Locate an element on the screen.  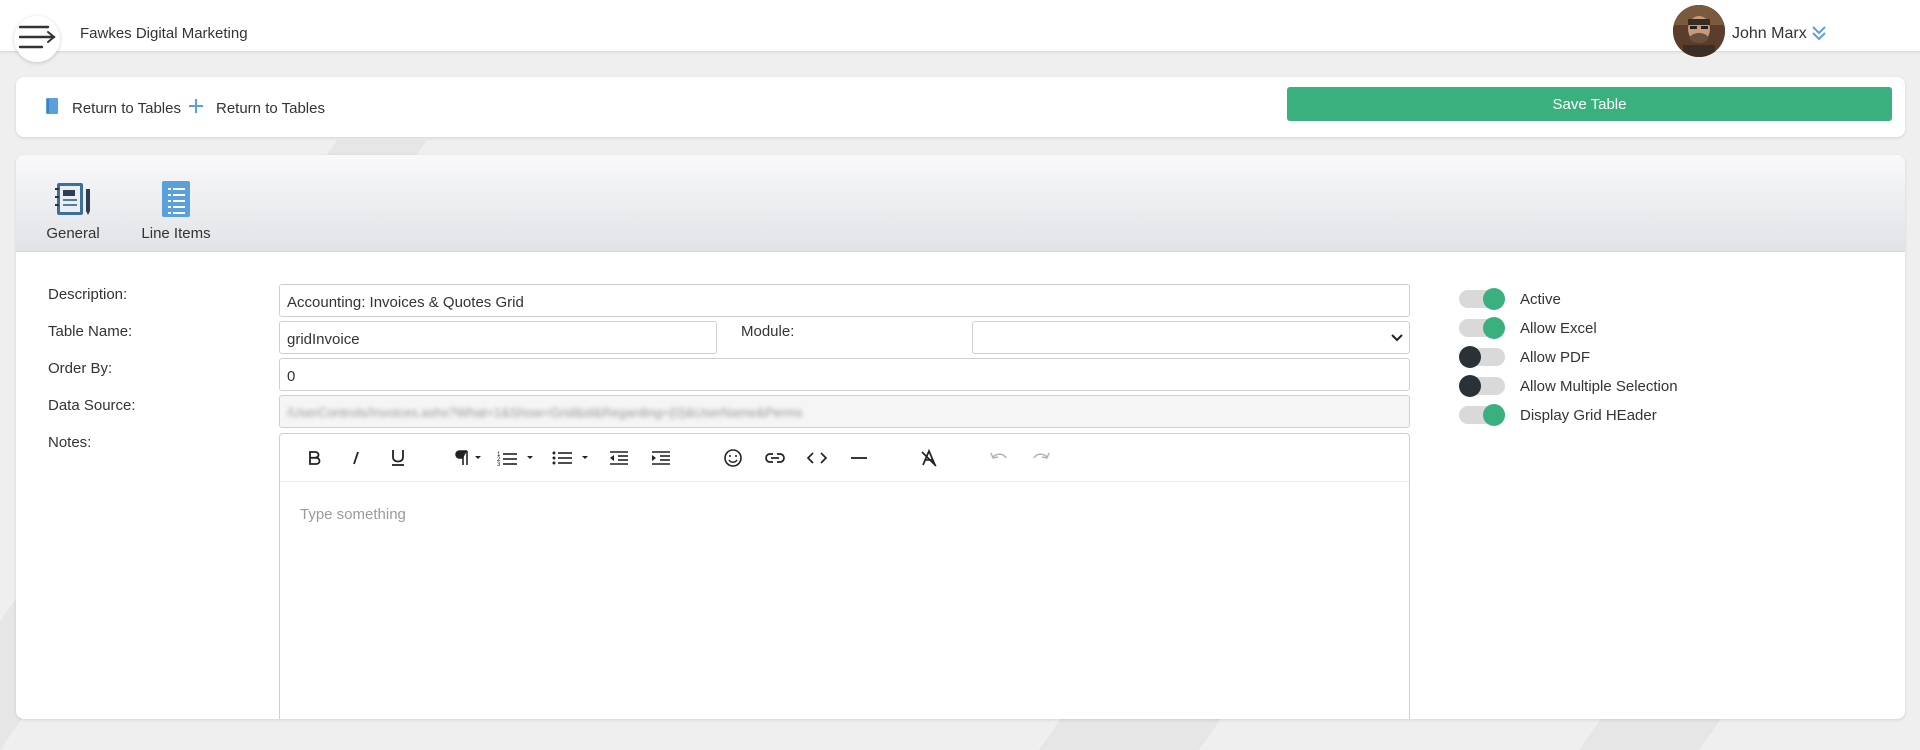
module-label: Module: is located at coordinates (768, 331).